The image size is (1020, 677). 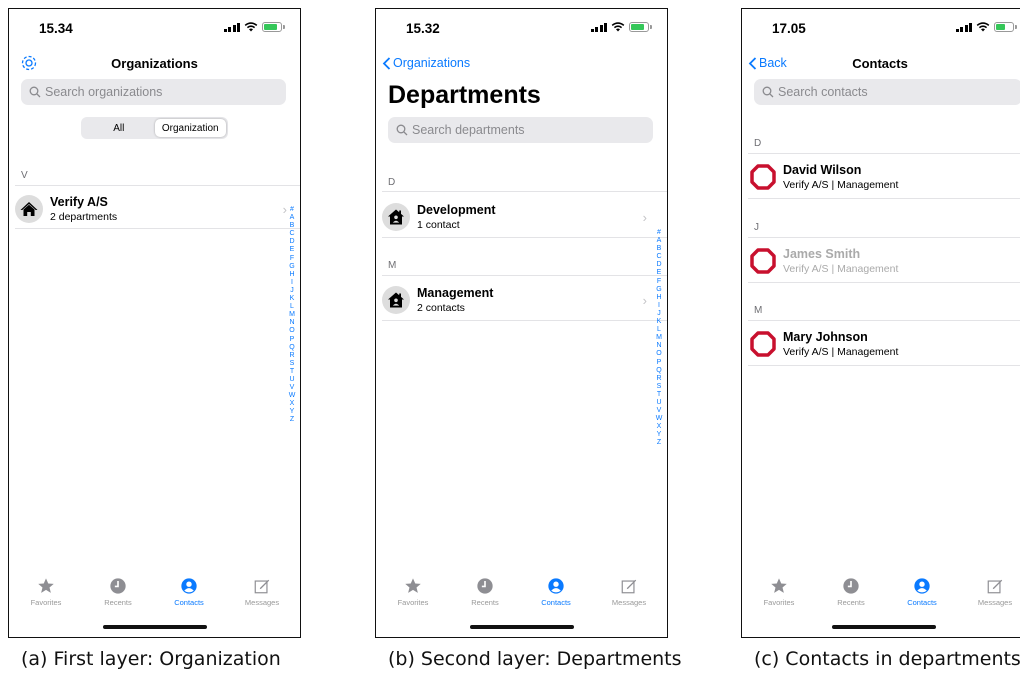 What do you see at coordinates (521, 300) in the screenshot?
I see `department-row: Management 2 contacts ›` at bounding box center [521, 300].